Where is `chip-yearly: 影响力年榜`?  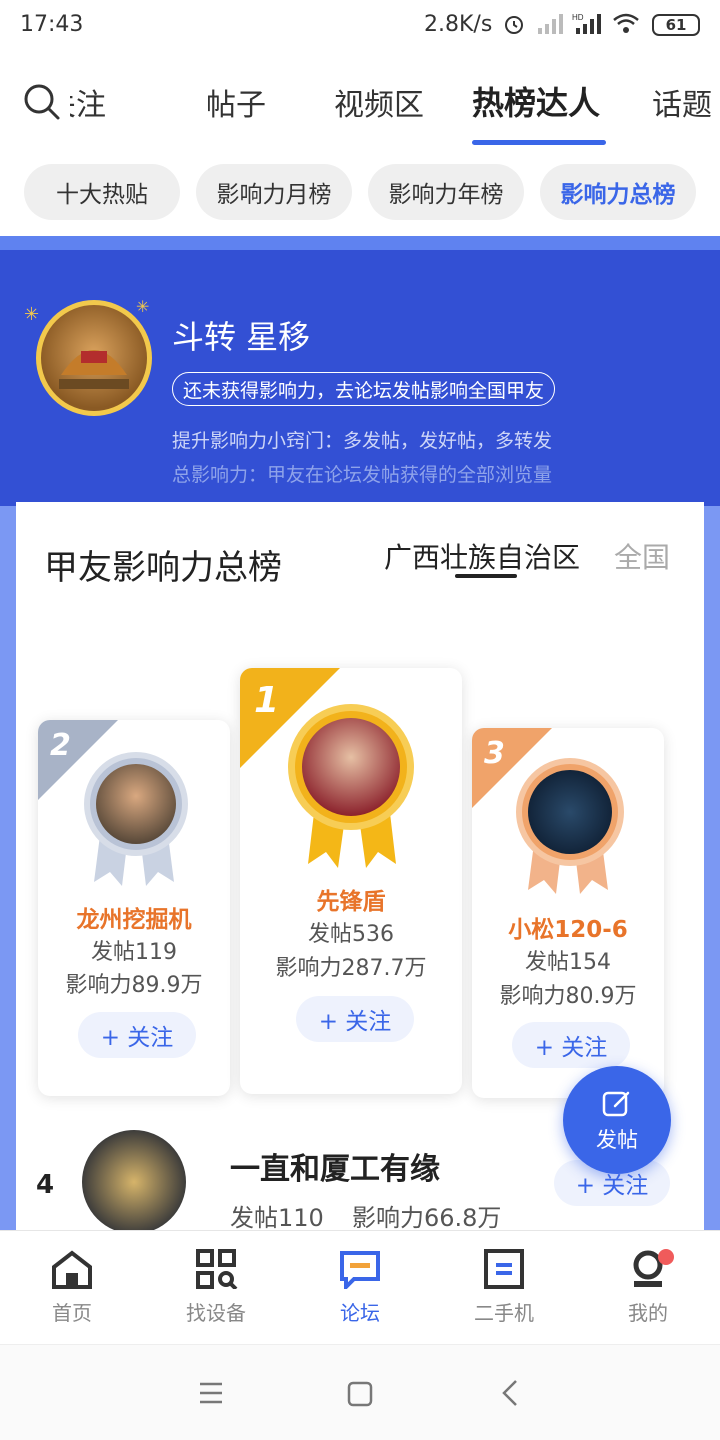 chip-yearly: 影响力年榜 is located at coordinates (446, 192).